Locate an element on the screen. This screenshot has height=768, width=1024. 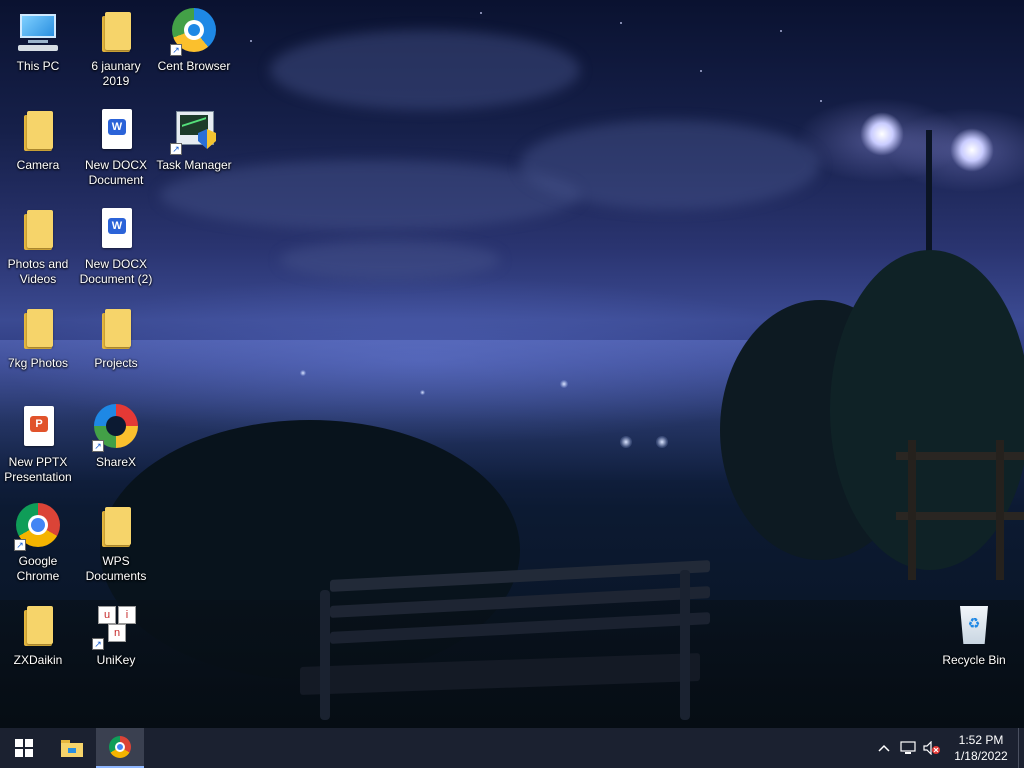
desktop-icon-photos-and-videos: Photos and Videos is located at coordinates (38, 246).